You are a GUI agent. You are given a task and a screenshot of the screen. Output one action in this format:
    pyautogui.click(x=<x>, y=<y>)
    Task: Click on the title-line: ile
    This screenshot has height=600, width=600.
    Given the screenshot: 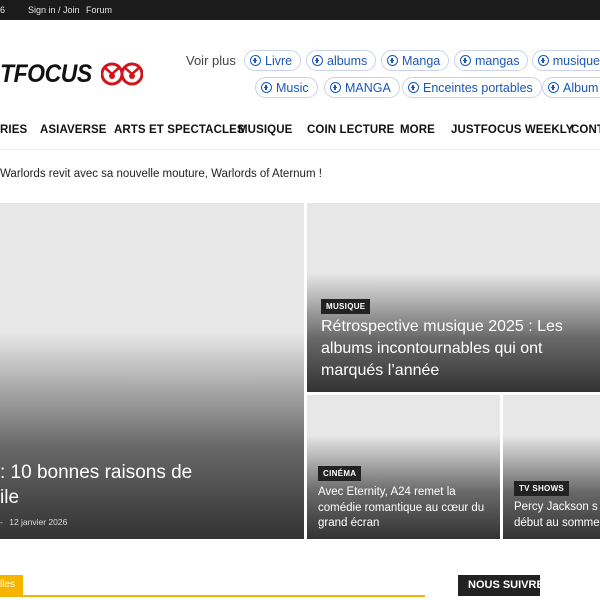 What is the action you would take?
    pyautogui.click(x=10, y=497)
    